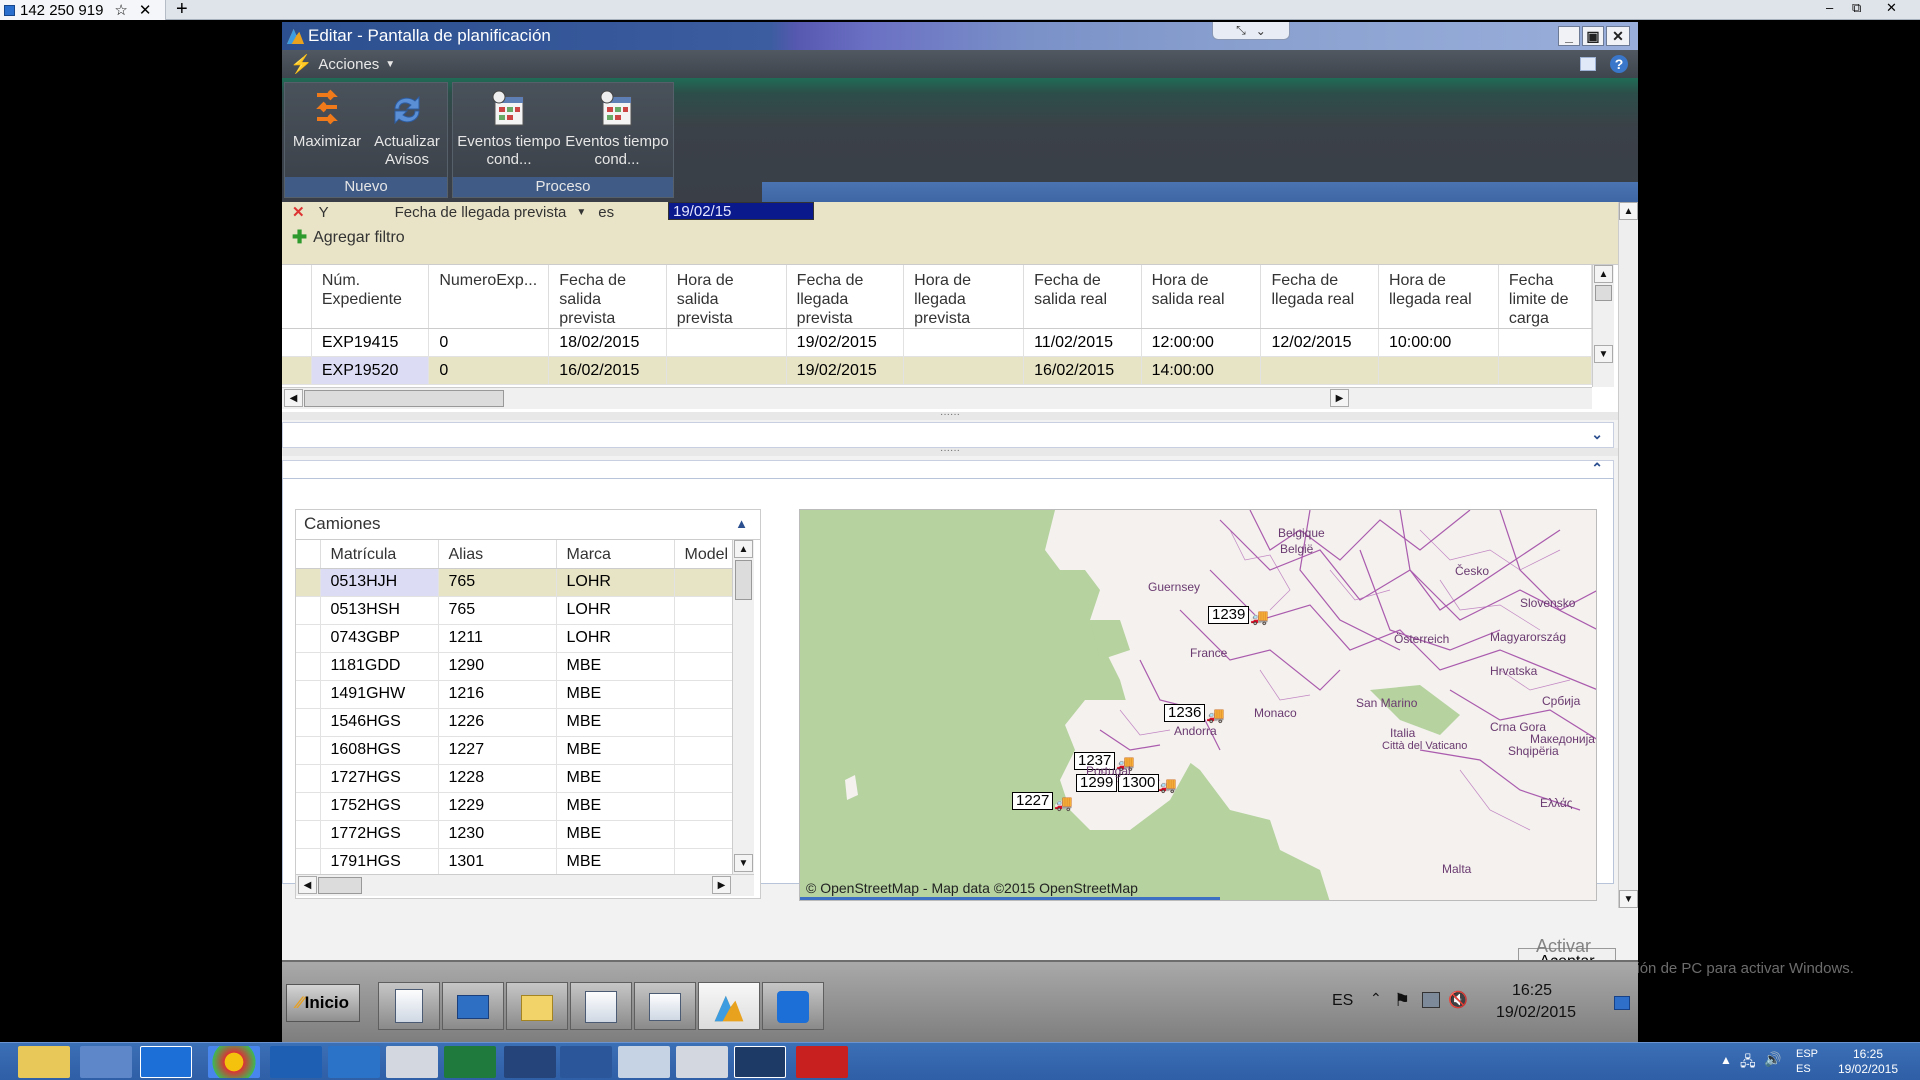 This screenshot has width=1920, height=1080. What do you see at coordinates (1807, 1062) in the screenshot?
I see `host-language: ESP ES` at bounding box center [1807, 1062].